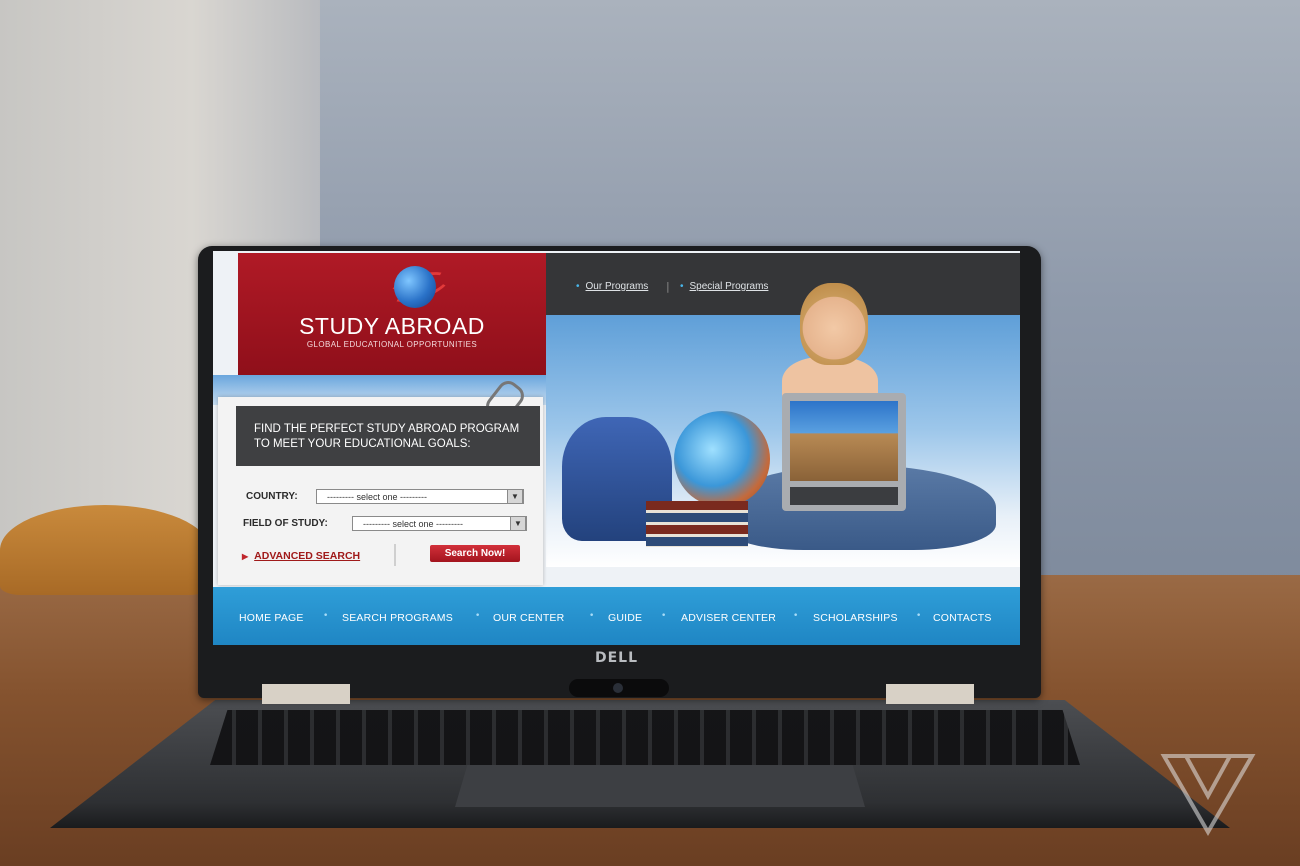 The width and height of the screenshot is (1300, 866). I want to click on link-our-programs: • Our Programs, so click(612, 286).